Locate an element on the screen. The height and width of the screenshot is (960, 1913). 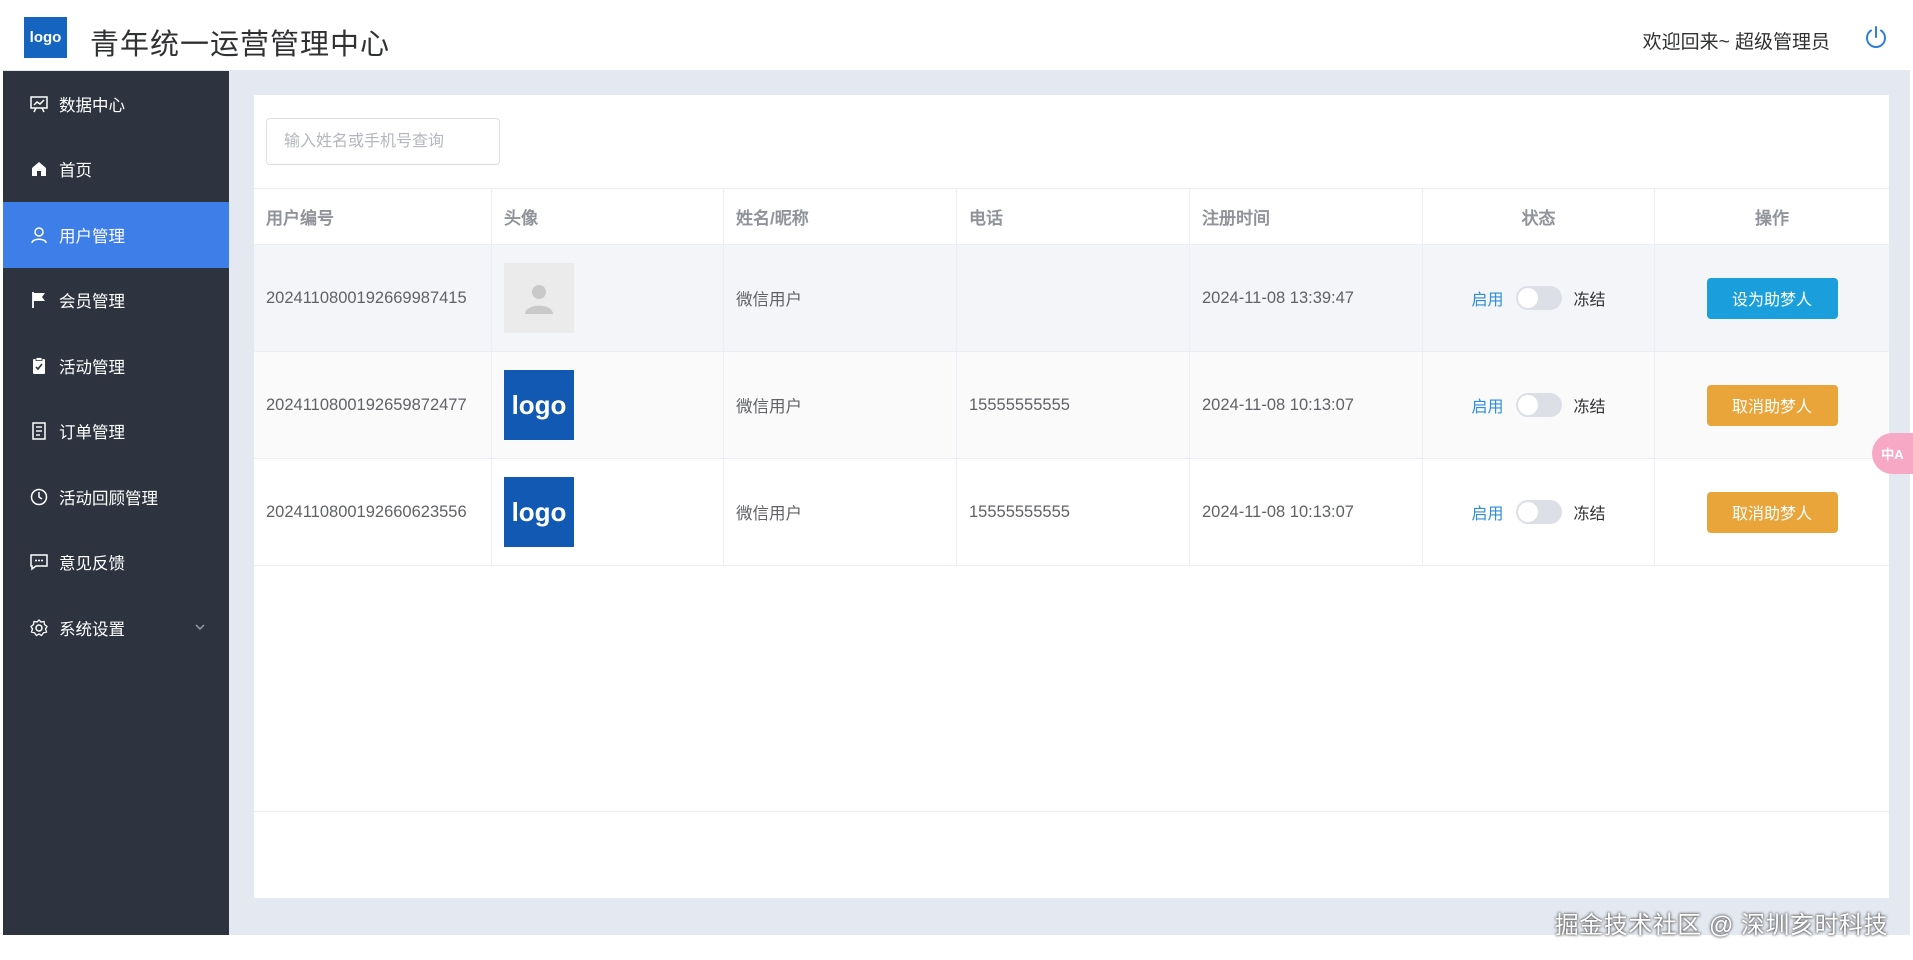
user-icon is located at coordinates (39, 235).